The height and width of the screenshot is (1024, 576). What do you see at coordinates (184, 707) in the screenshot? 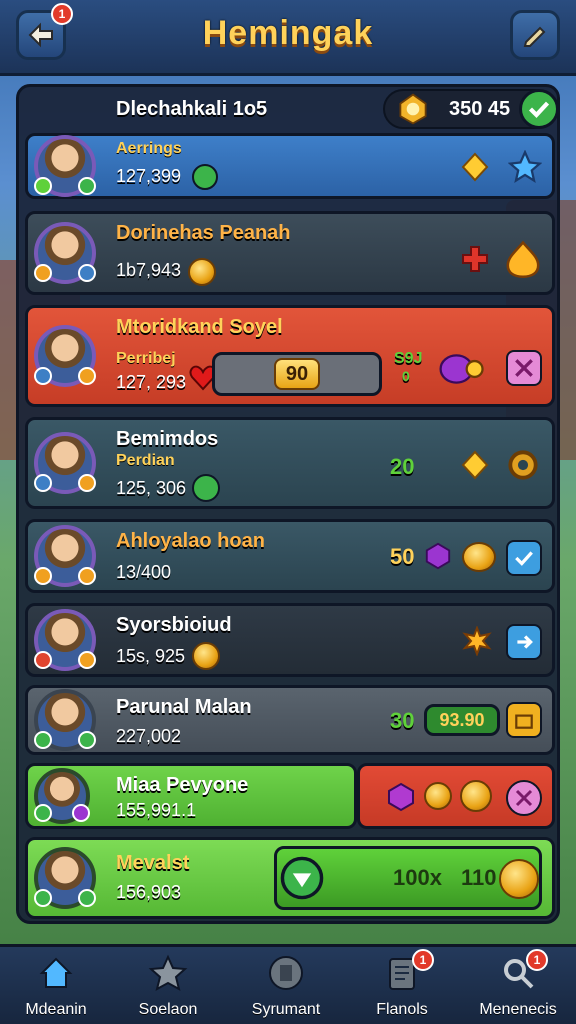
I see `player-name: Parunal Malan` at bounding box center [184, 707].